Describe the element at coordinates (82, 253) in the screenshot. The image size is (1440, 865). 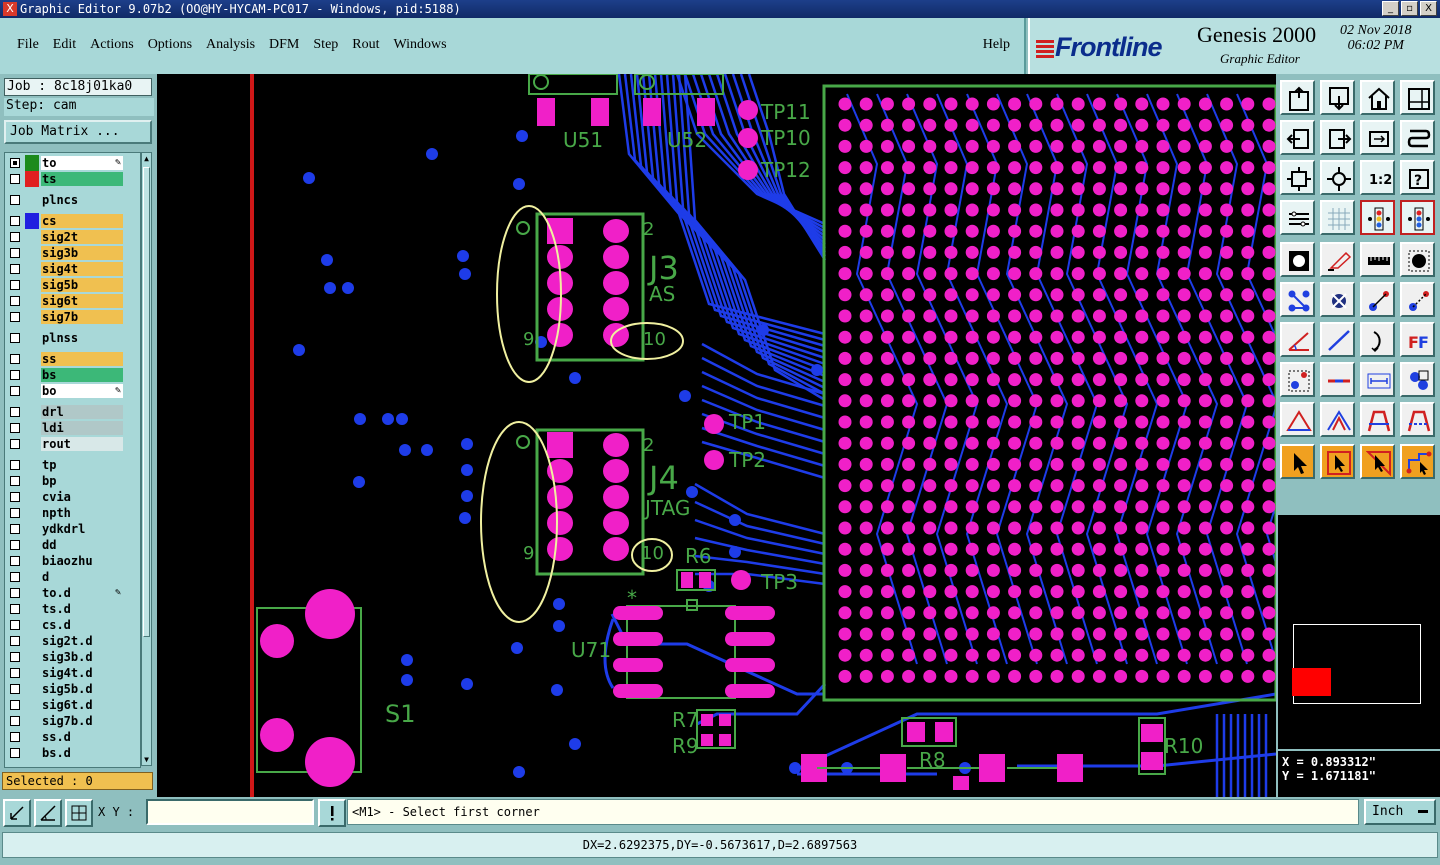
I see `layer-name: sig3b` at that location.